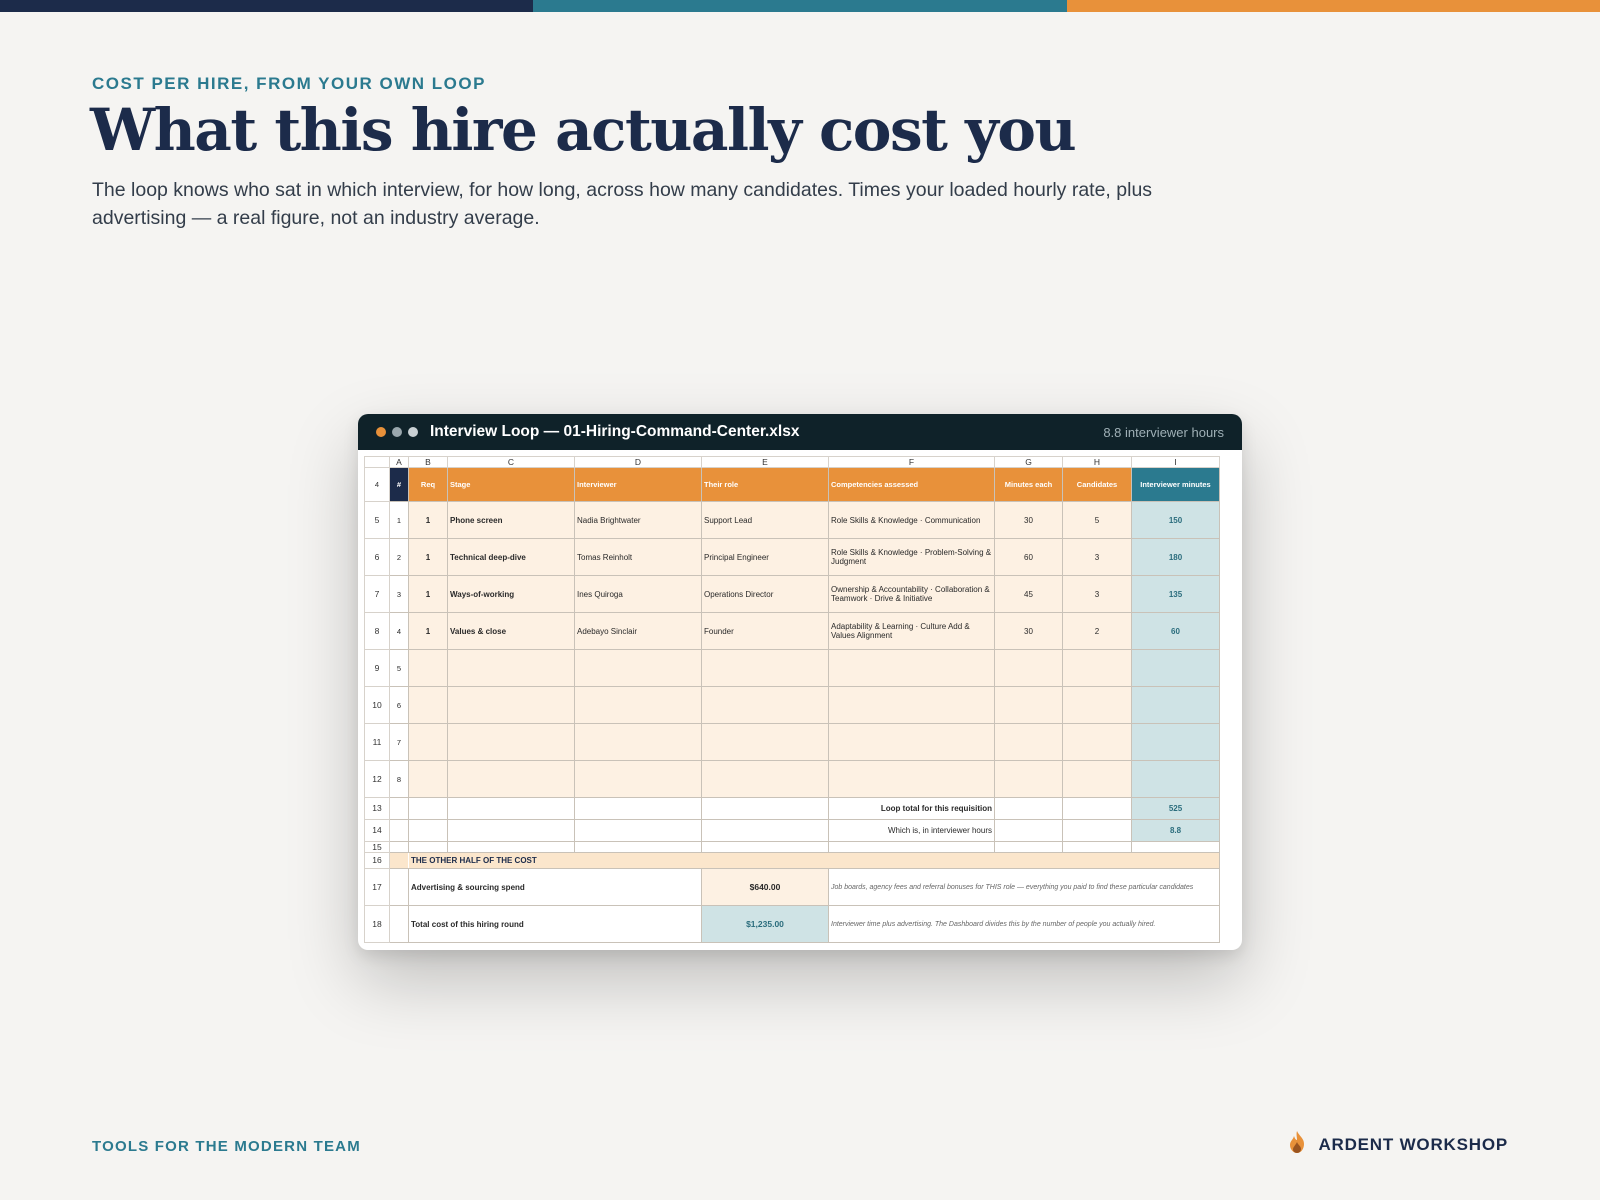 This screenshot has width=1600, height=1200. What do you see at coordinates (399, 484) in the screenshot?
I see `header-idx: #` at bounding box center [399, 484].